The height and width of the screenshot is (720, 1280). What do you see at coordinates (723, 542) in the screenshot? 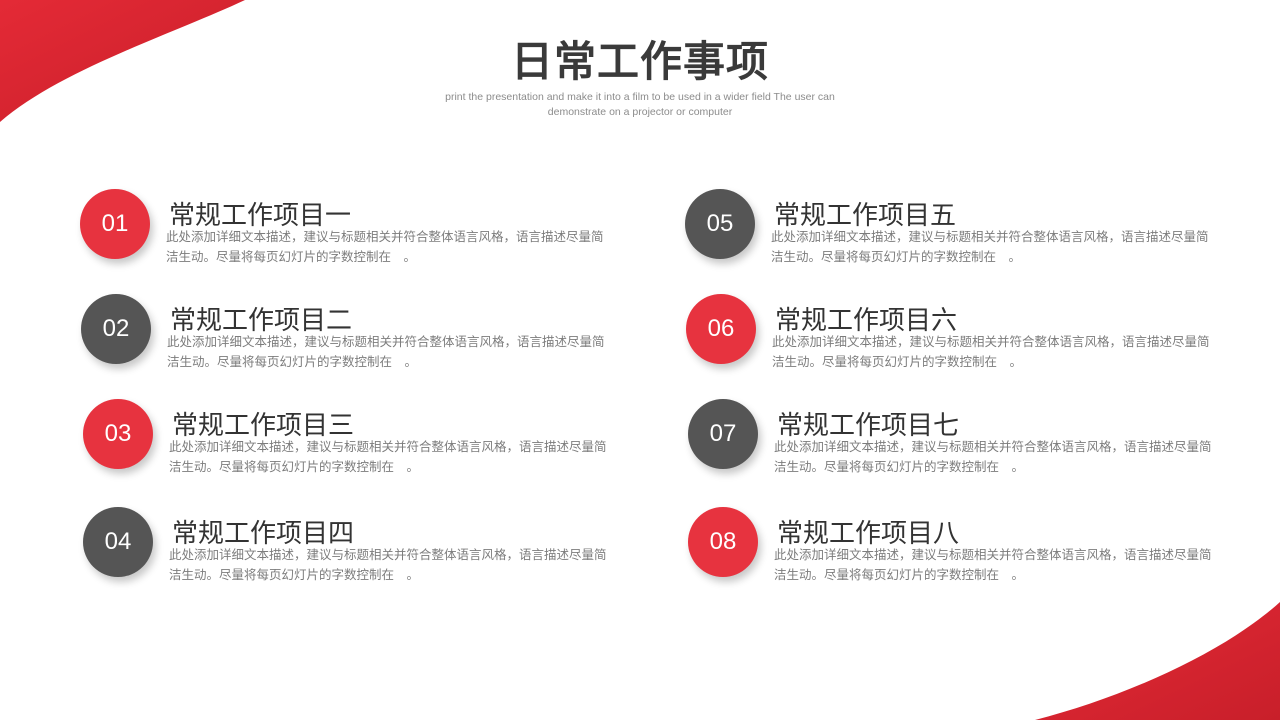
I see `item-number-badge: 08` at bounding box center [723, 542].